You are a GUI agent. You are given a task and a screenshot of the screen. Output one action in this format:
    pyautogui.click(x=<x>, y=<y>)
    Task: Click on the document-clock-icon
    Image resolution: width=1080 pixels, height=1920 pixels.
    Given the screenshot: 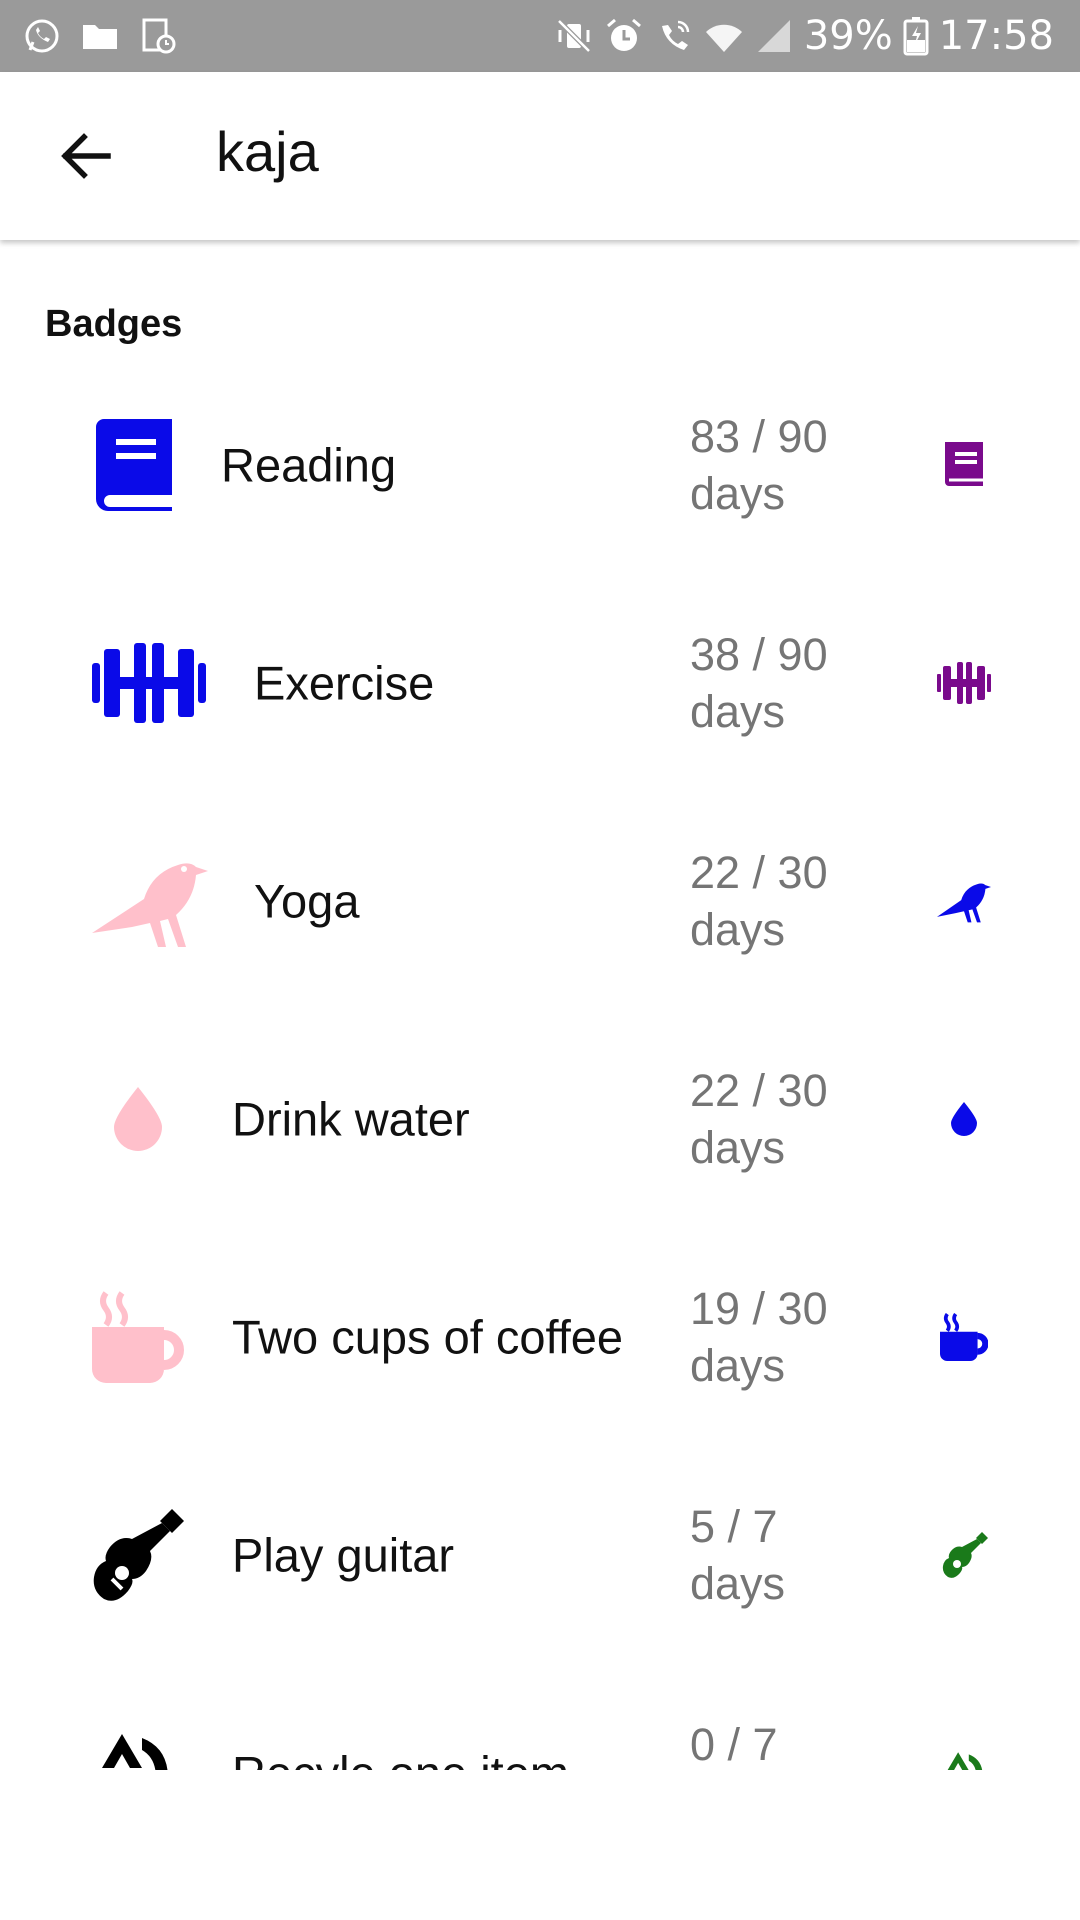 What is the action you would take?
    pyautogui.click(x=158, y=36)
    